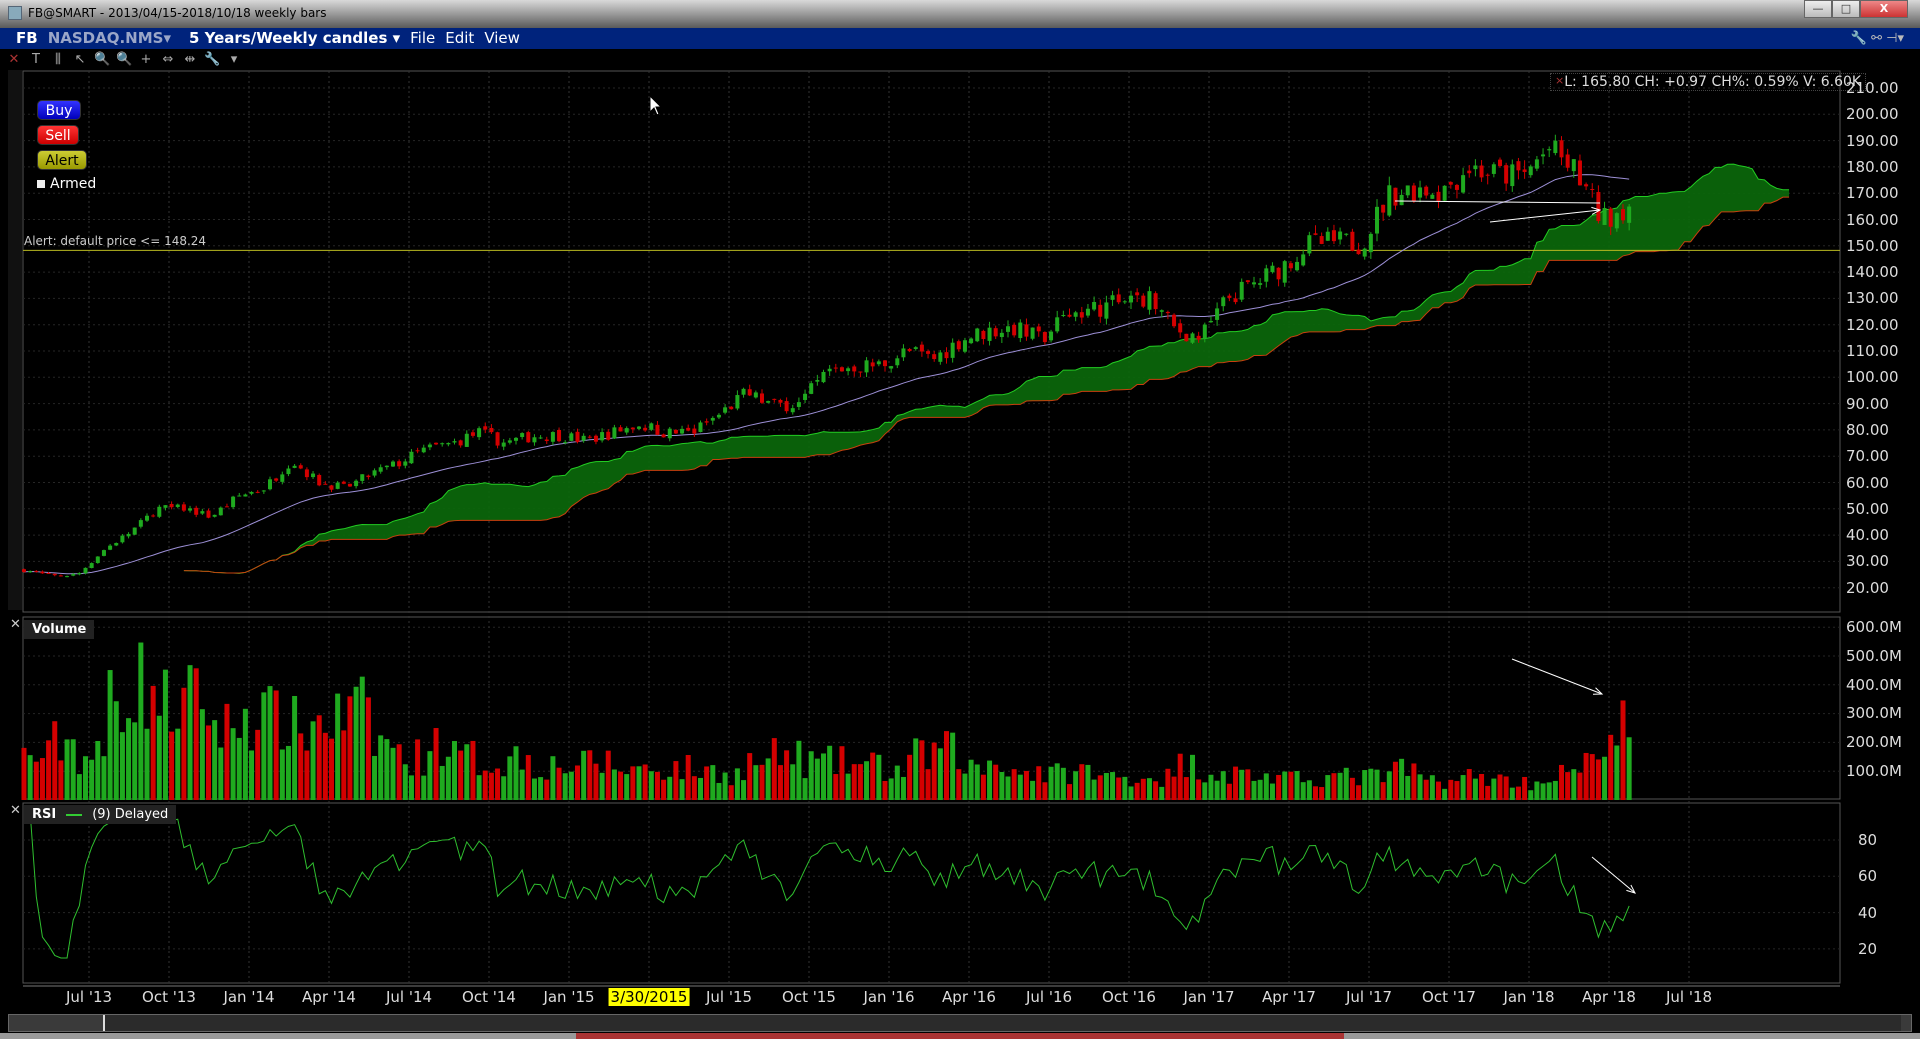 The width and height of the screenshot is (1920, 1039). I want to click on scrollbar-thumb, so click(1002, 1023).